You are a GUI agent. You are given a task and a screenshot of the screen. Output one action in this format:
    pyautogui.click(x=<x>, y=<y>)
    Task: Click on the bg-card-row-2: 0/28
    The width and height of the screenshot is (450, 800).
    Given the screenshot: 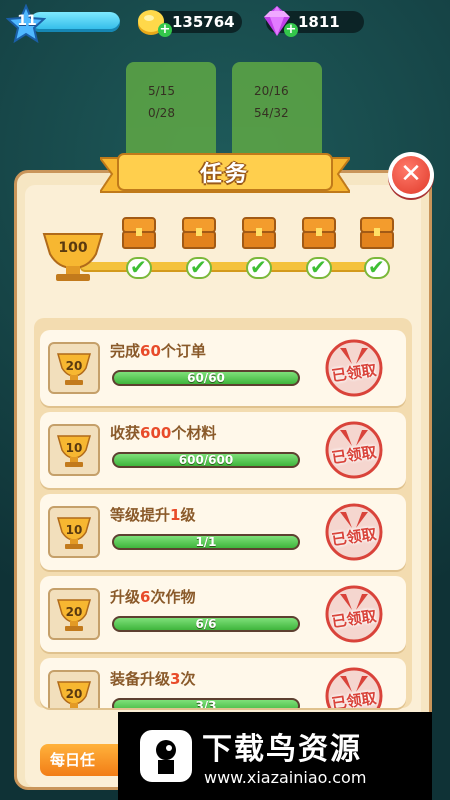 What is the action you would take?
    pyautogui.click(x=161, y=113)
    